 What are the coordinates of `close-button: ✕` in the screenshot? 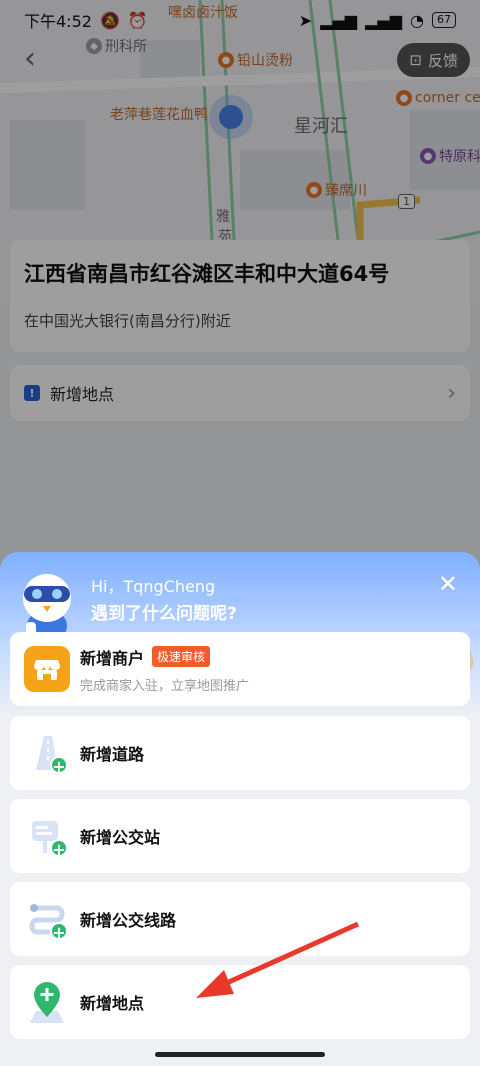 It's located at (448, 584).